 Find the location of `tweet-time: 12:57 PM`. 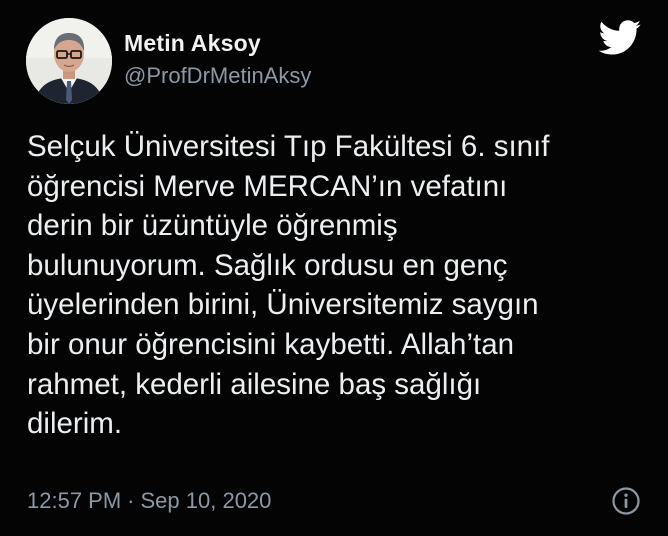

tweet-time: 12:57 PM is located at coordinates (74, 500).